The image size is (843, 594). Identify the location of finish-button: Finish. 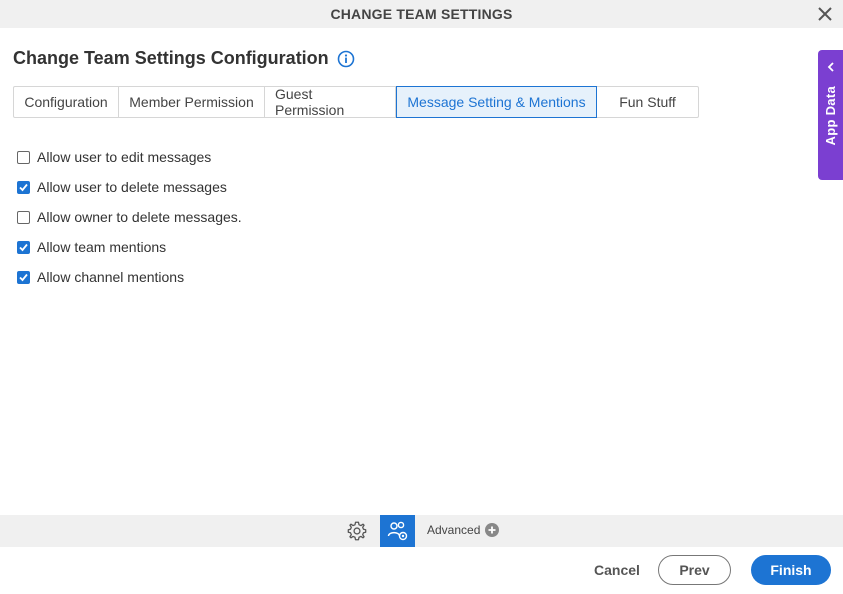
(791, 570).